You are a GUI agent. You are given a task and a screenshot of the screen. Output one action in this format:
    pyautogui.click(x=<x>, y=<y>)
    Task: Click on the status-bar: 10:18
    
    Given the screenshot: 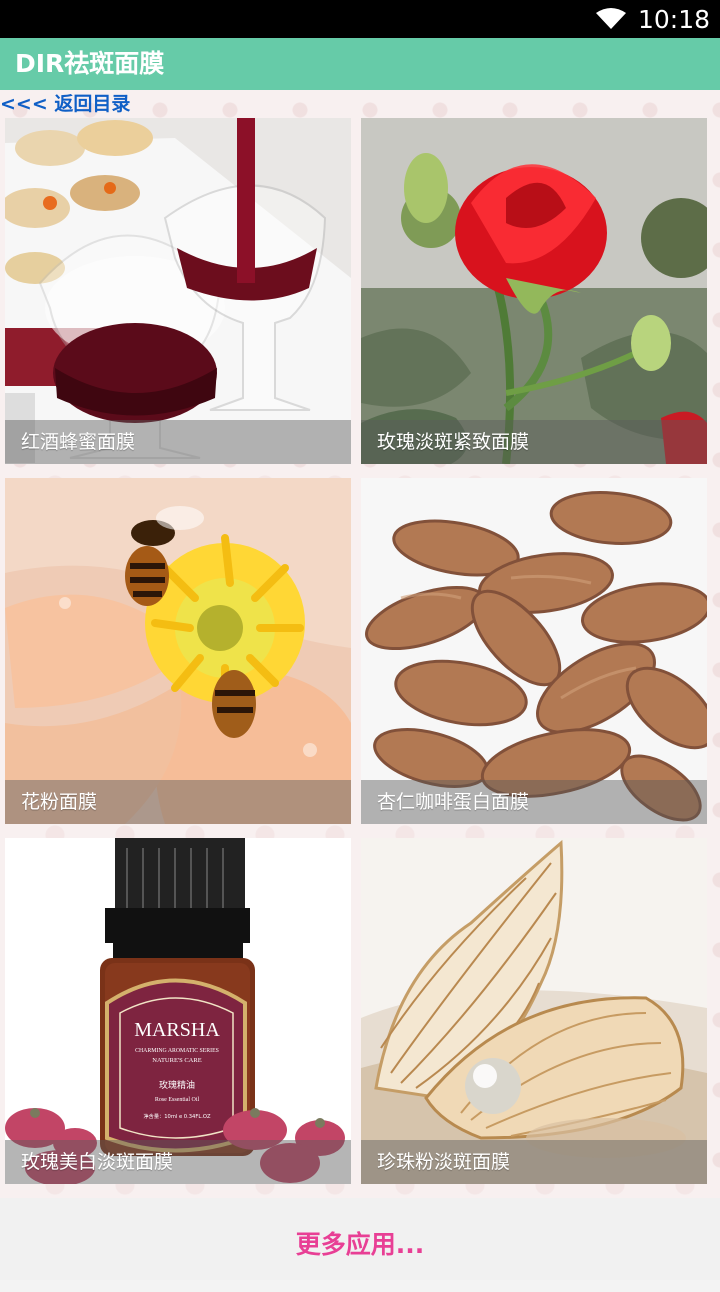 What is the action you would take?
    pyautogui.click(x=360, y=19)
    